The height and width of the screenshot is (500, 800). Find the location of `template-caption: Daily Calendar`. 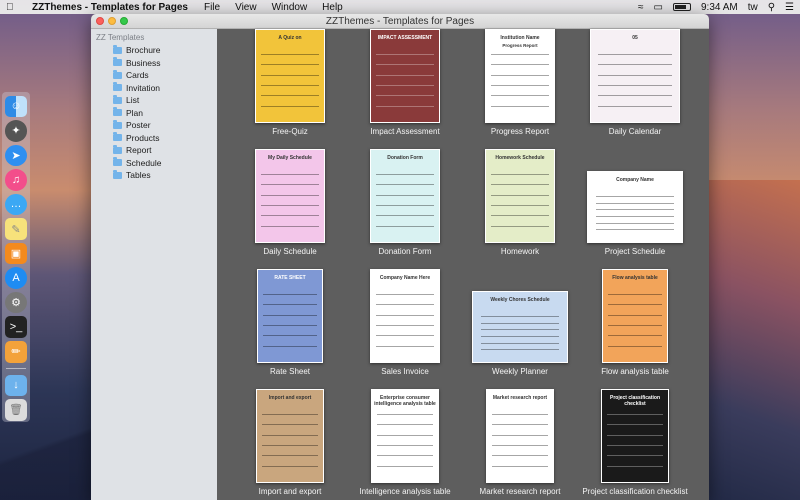

template-caption: Daily Calendar is located at coordinates (635, 131).